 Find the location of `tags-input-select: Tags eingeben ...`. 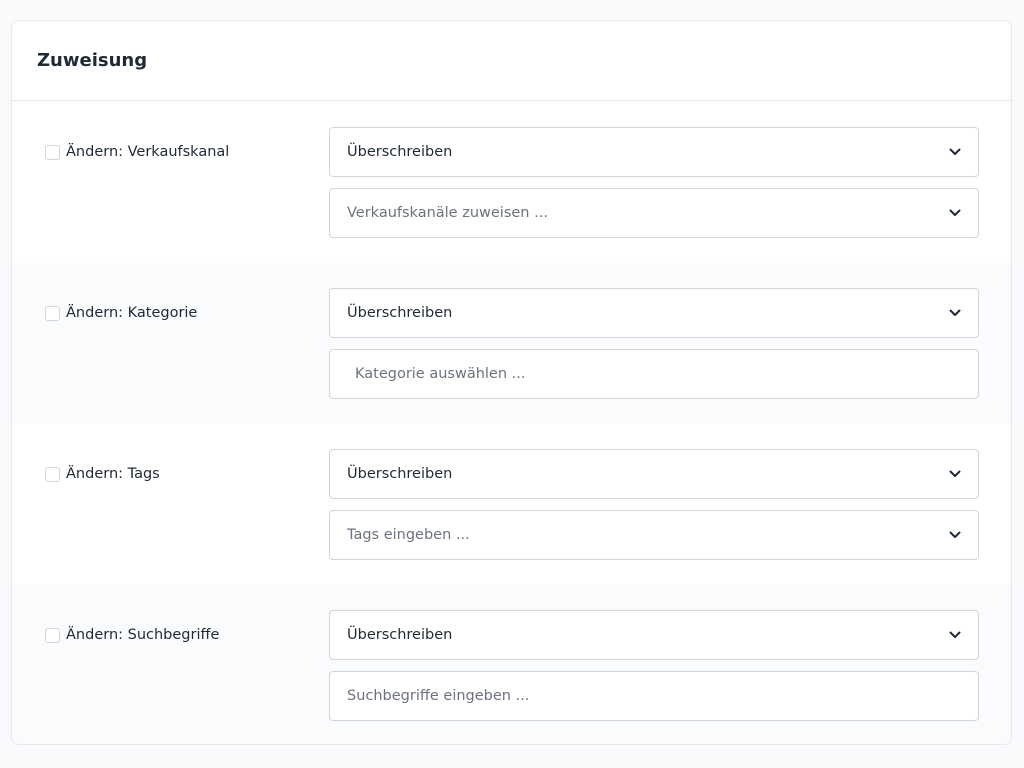

tags-input-select: Tags eingeben ... is located at coordinates (654, 535).